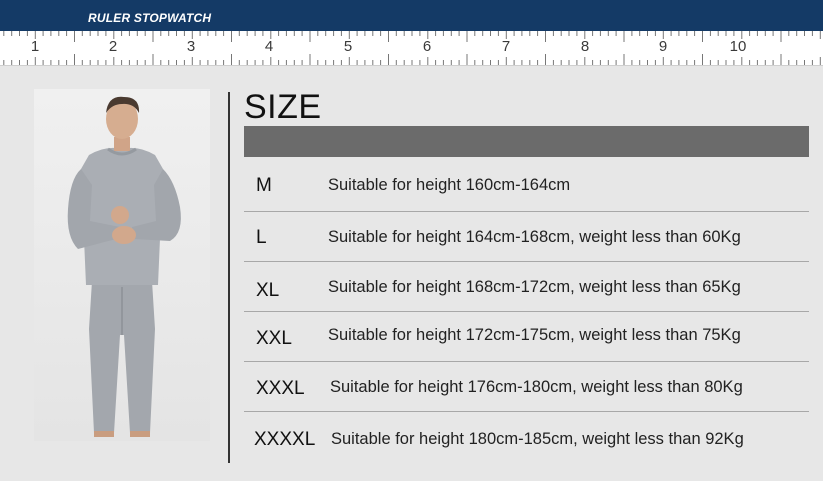 This screenshot has width=823, height=481. I want to click on size-label: XL, so click(268, 290).